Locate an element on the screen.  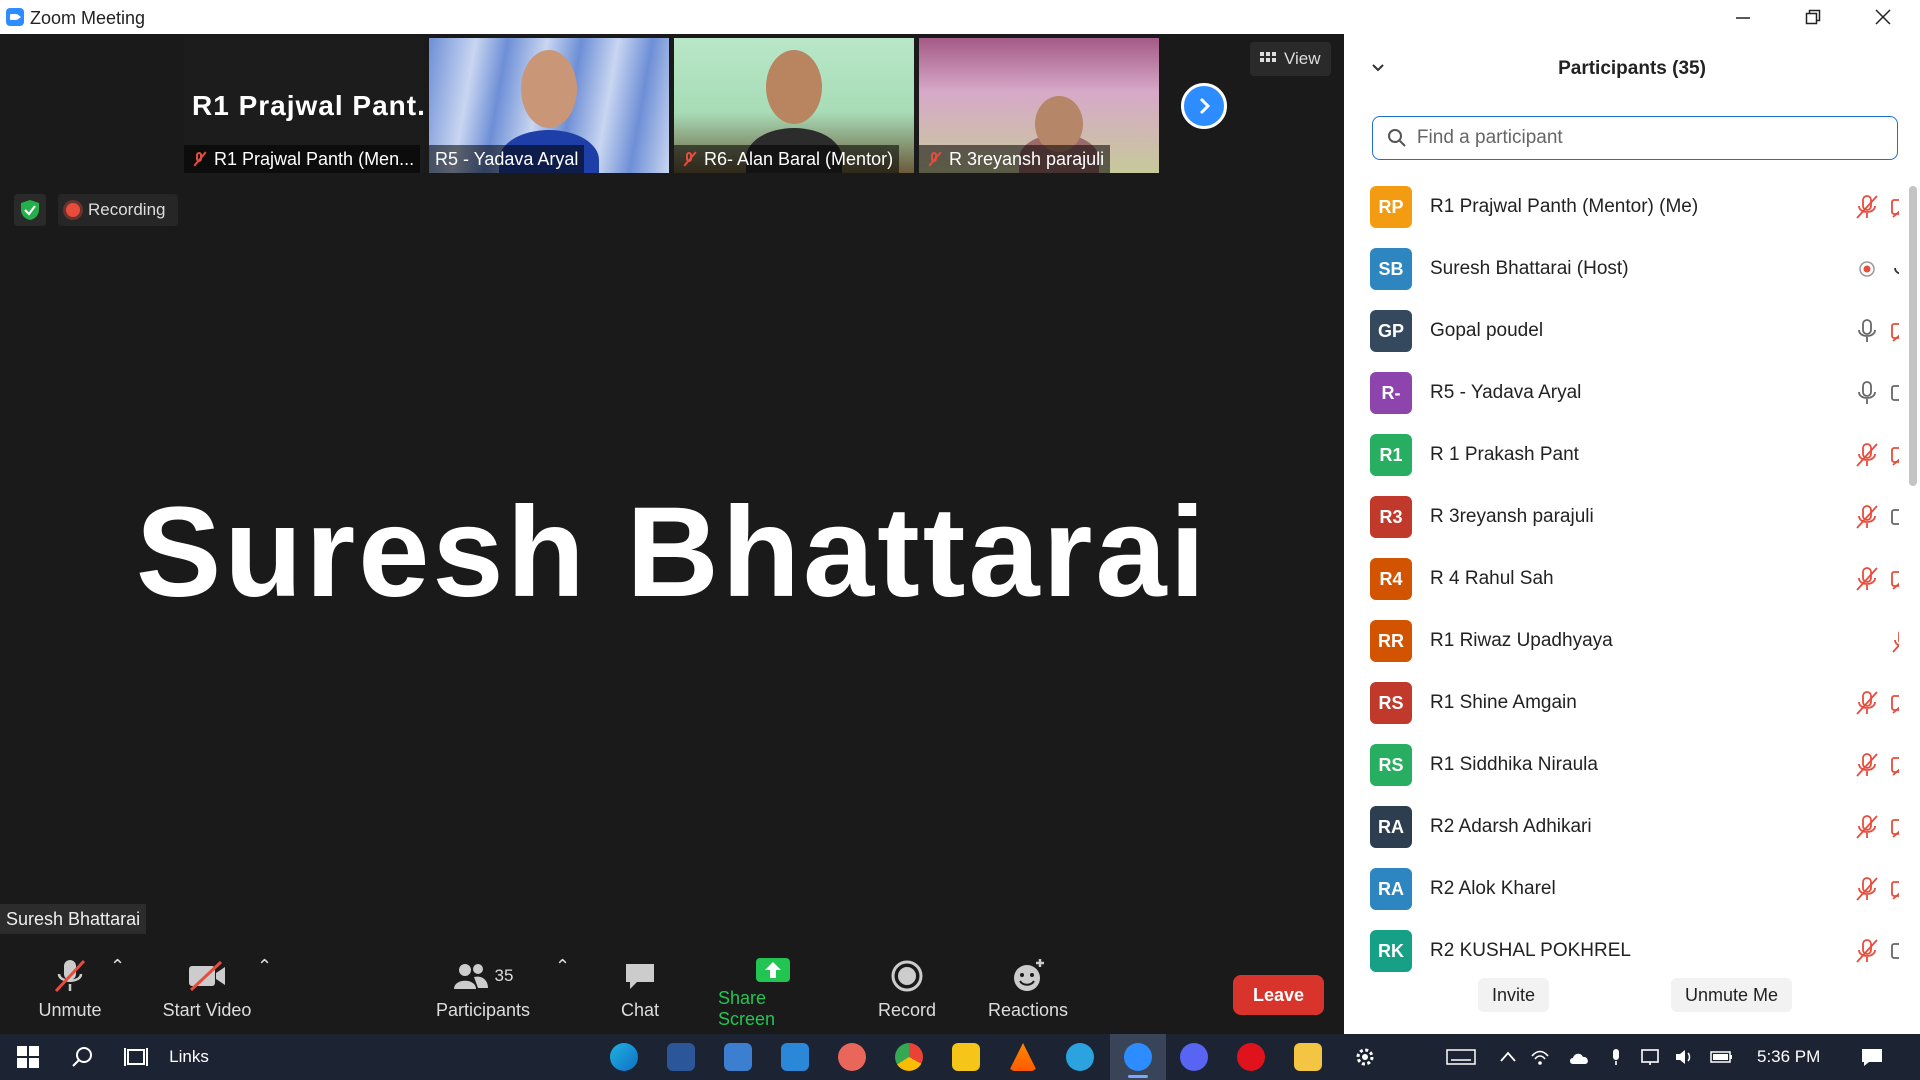
taskbar-search-button is located at coordinates (82, 1057).